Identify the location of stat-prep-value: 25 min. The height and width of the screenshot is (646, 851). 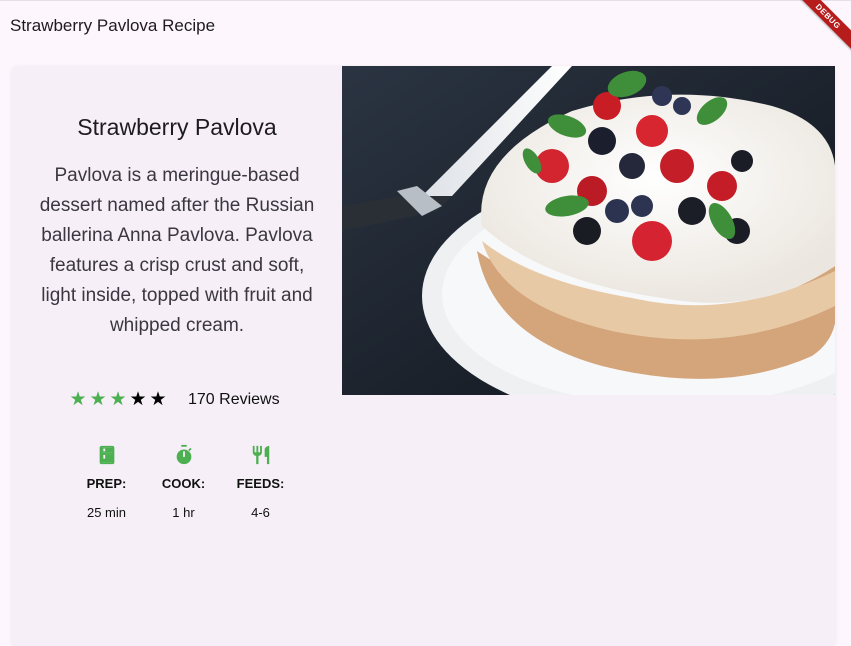
(106, 512).